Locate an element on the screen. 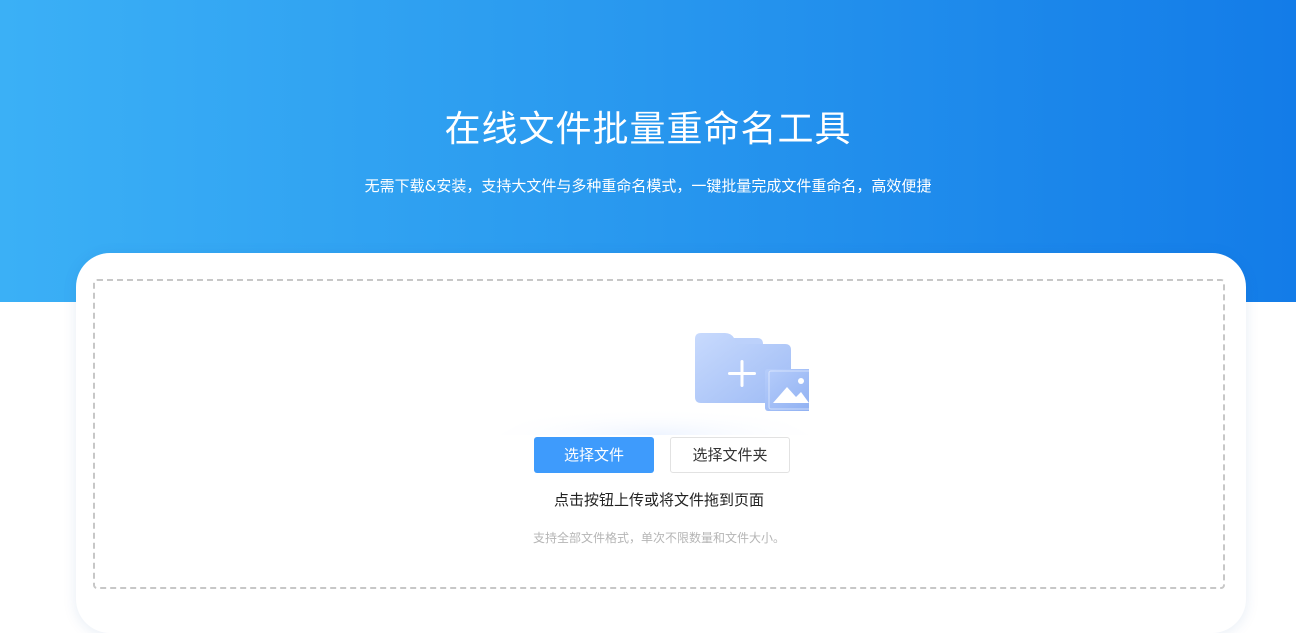  folder-add-image-icon is located at coordinates (654, 384).